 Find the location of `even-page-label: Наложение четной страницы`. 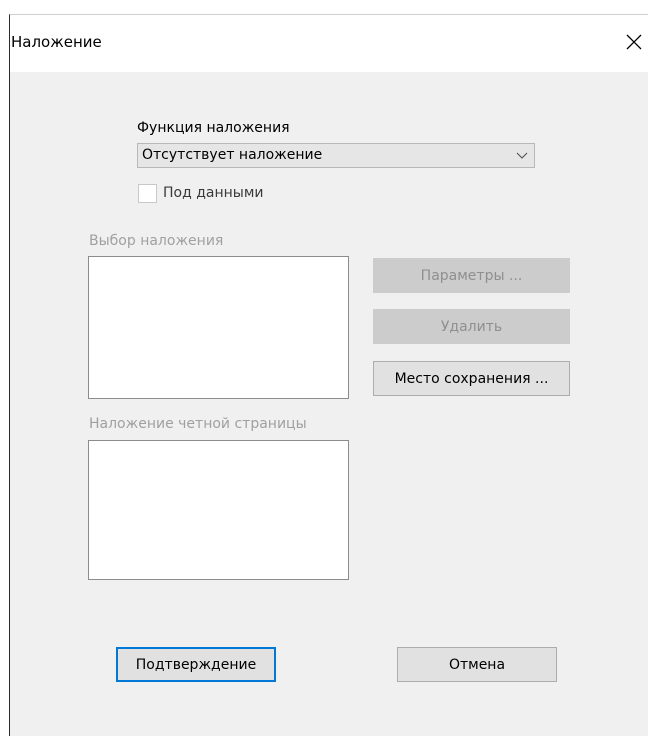

even-page-label: Наложение четной страницы is located at coordinates (198, 424).